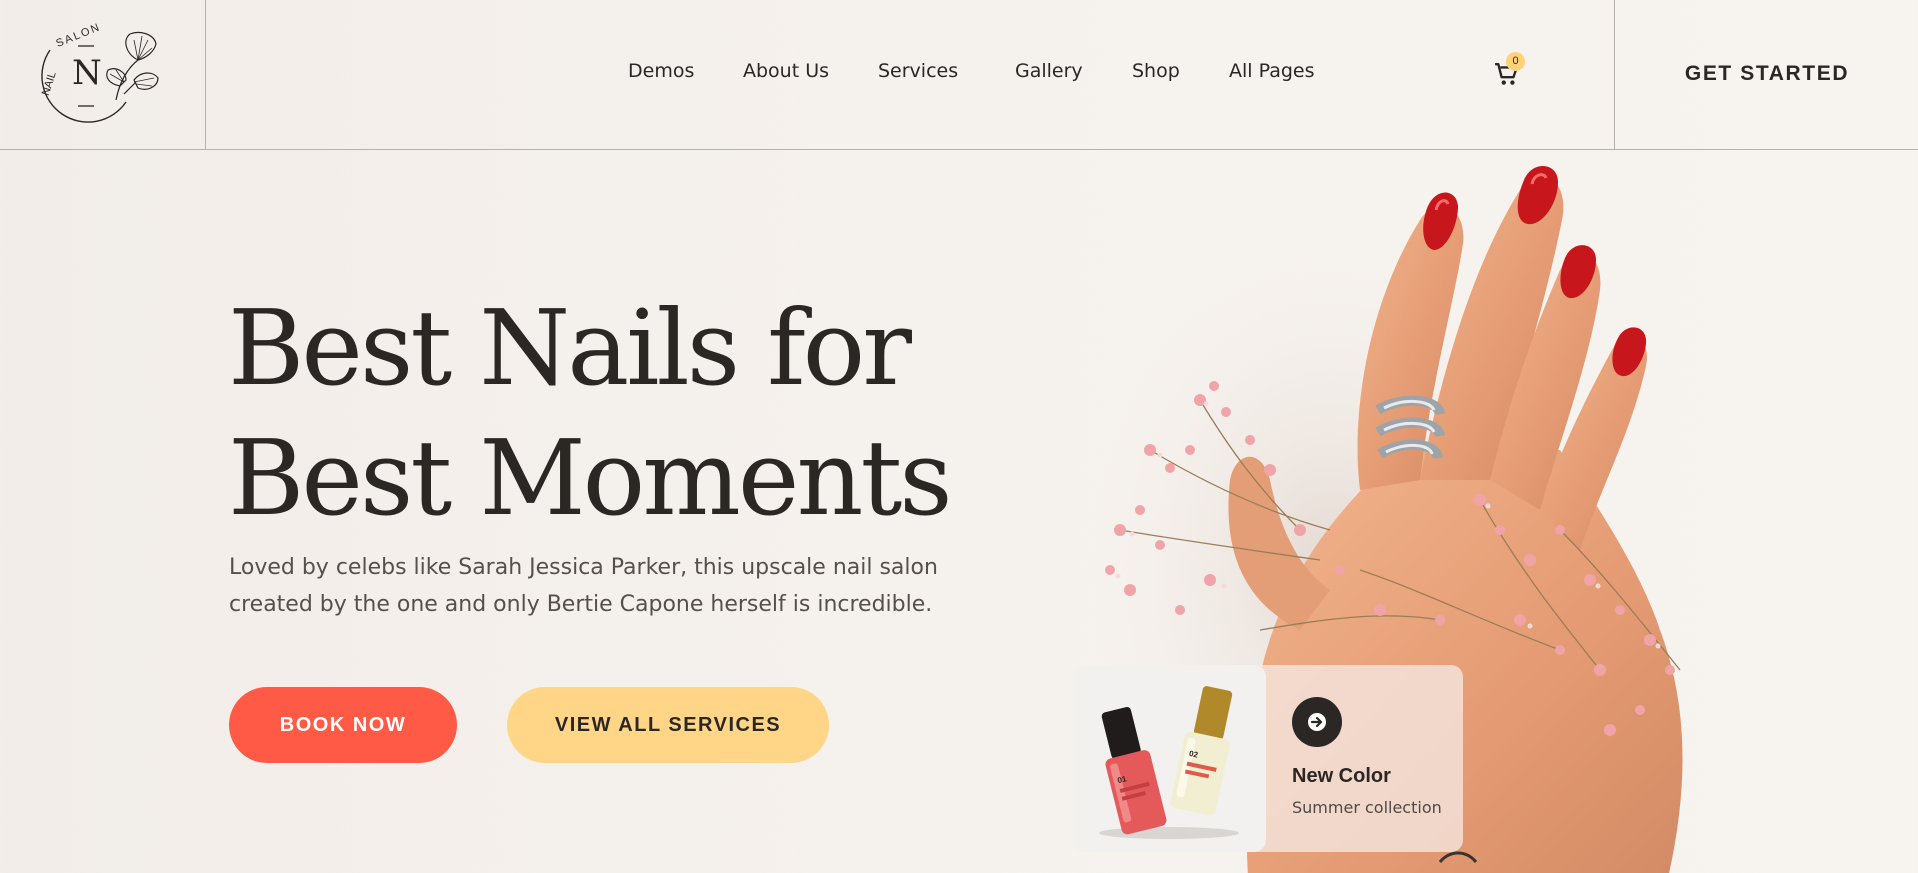  Describe the element at coordinates (918, 71) in the screenshot. I see `nav-services: Services` at that location.